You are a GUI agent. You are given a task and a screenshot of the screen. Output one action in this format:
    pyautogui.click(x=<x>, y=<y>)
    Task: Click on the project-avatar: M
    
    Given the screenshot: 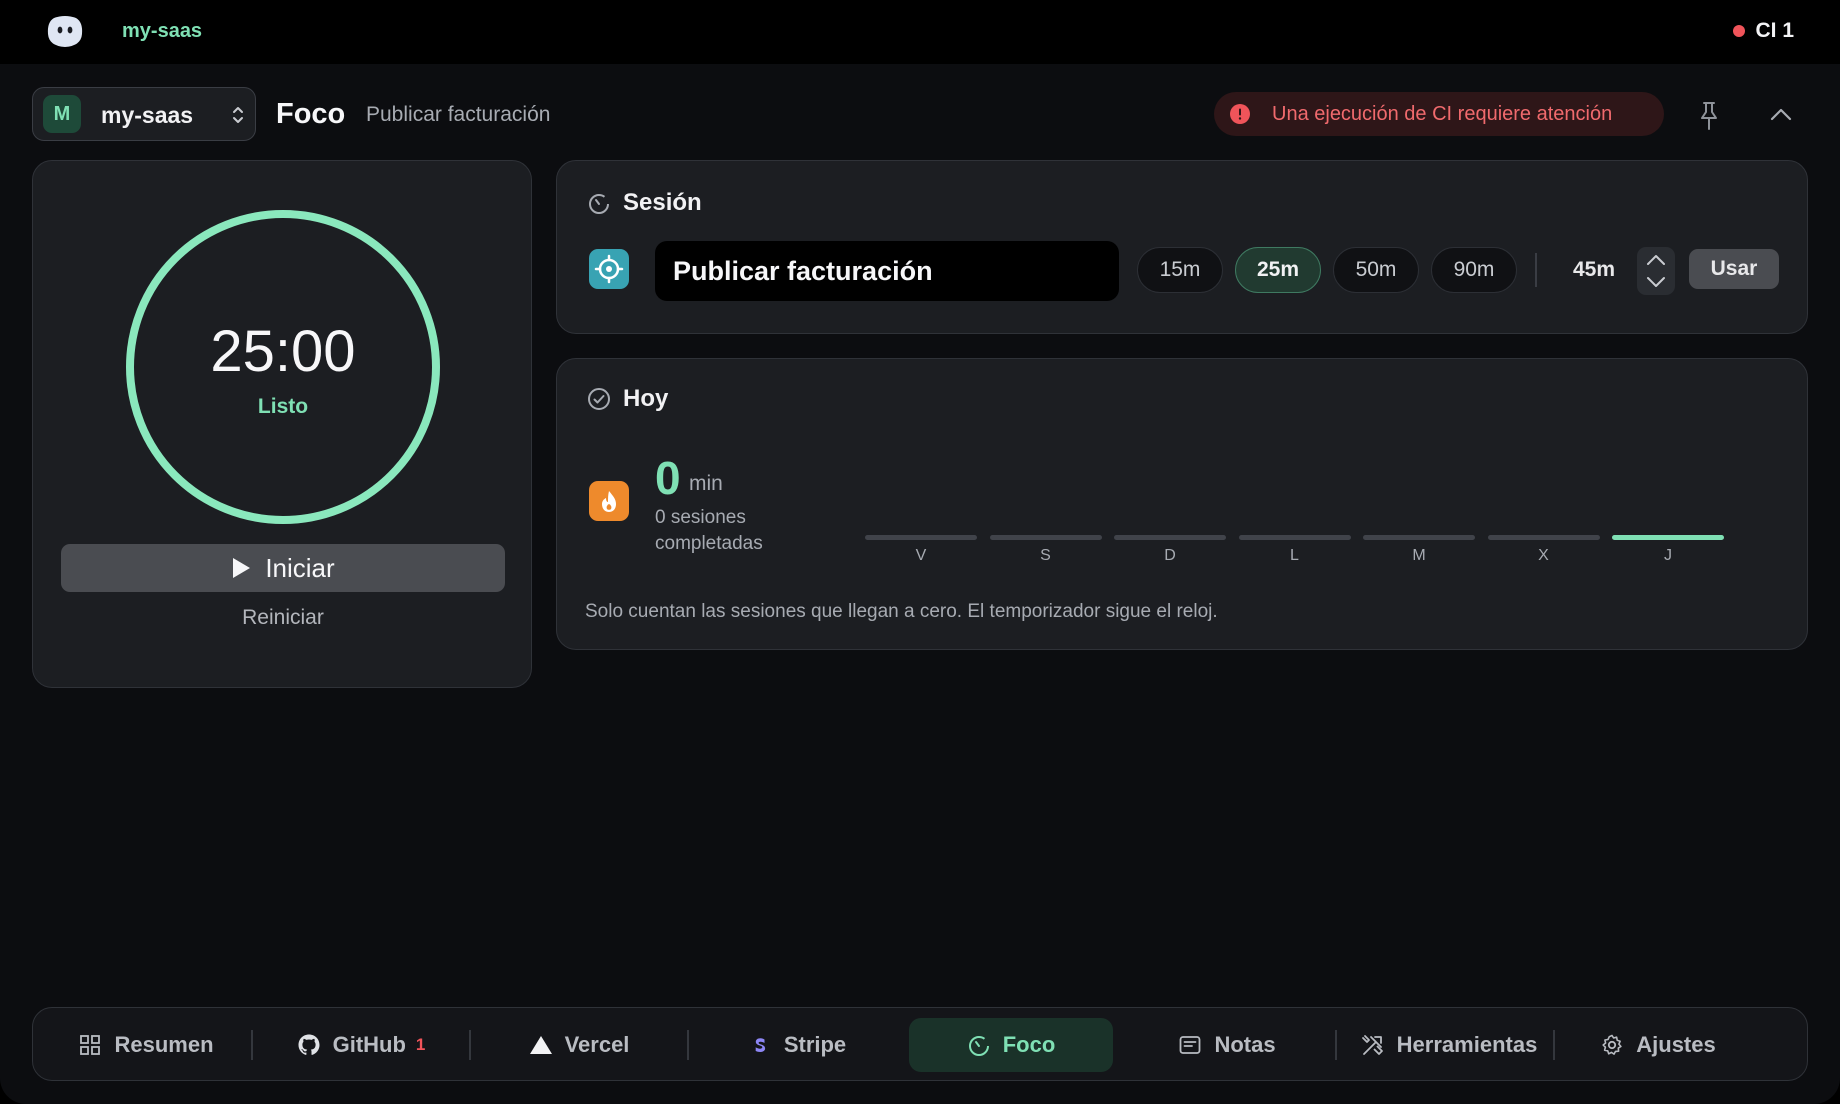 What is the action you would take?
    pyautogui.click(x=62, y=114)
    